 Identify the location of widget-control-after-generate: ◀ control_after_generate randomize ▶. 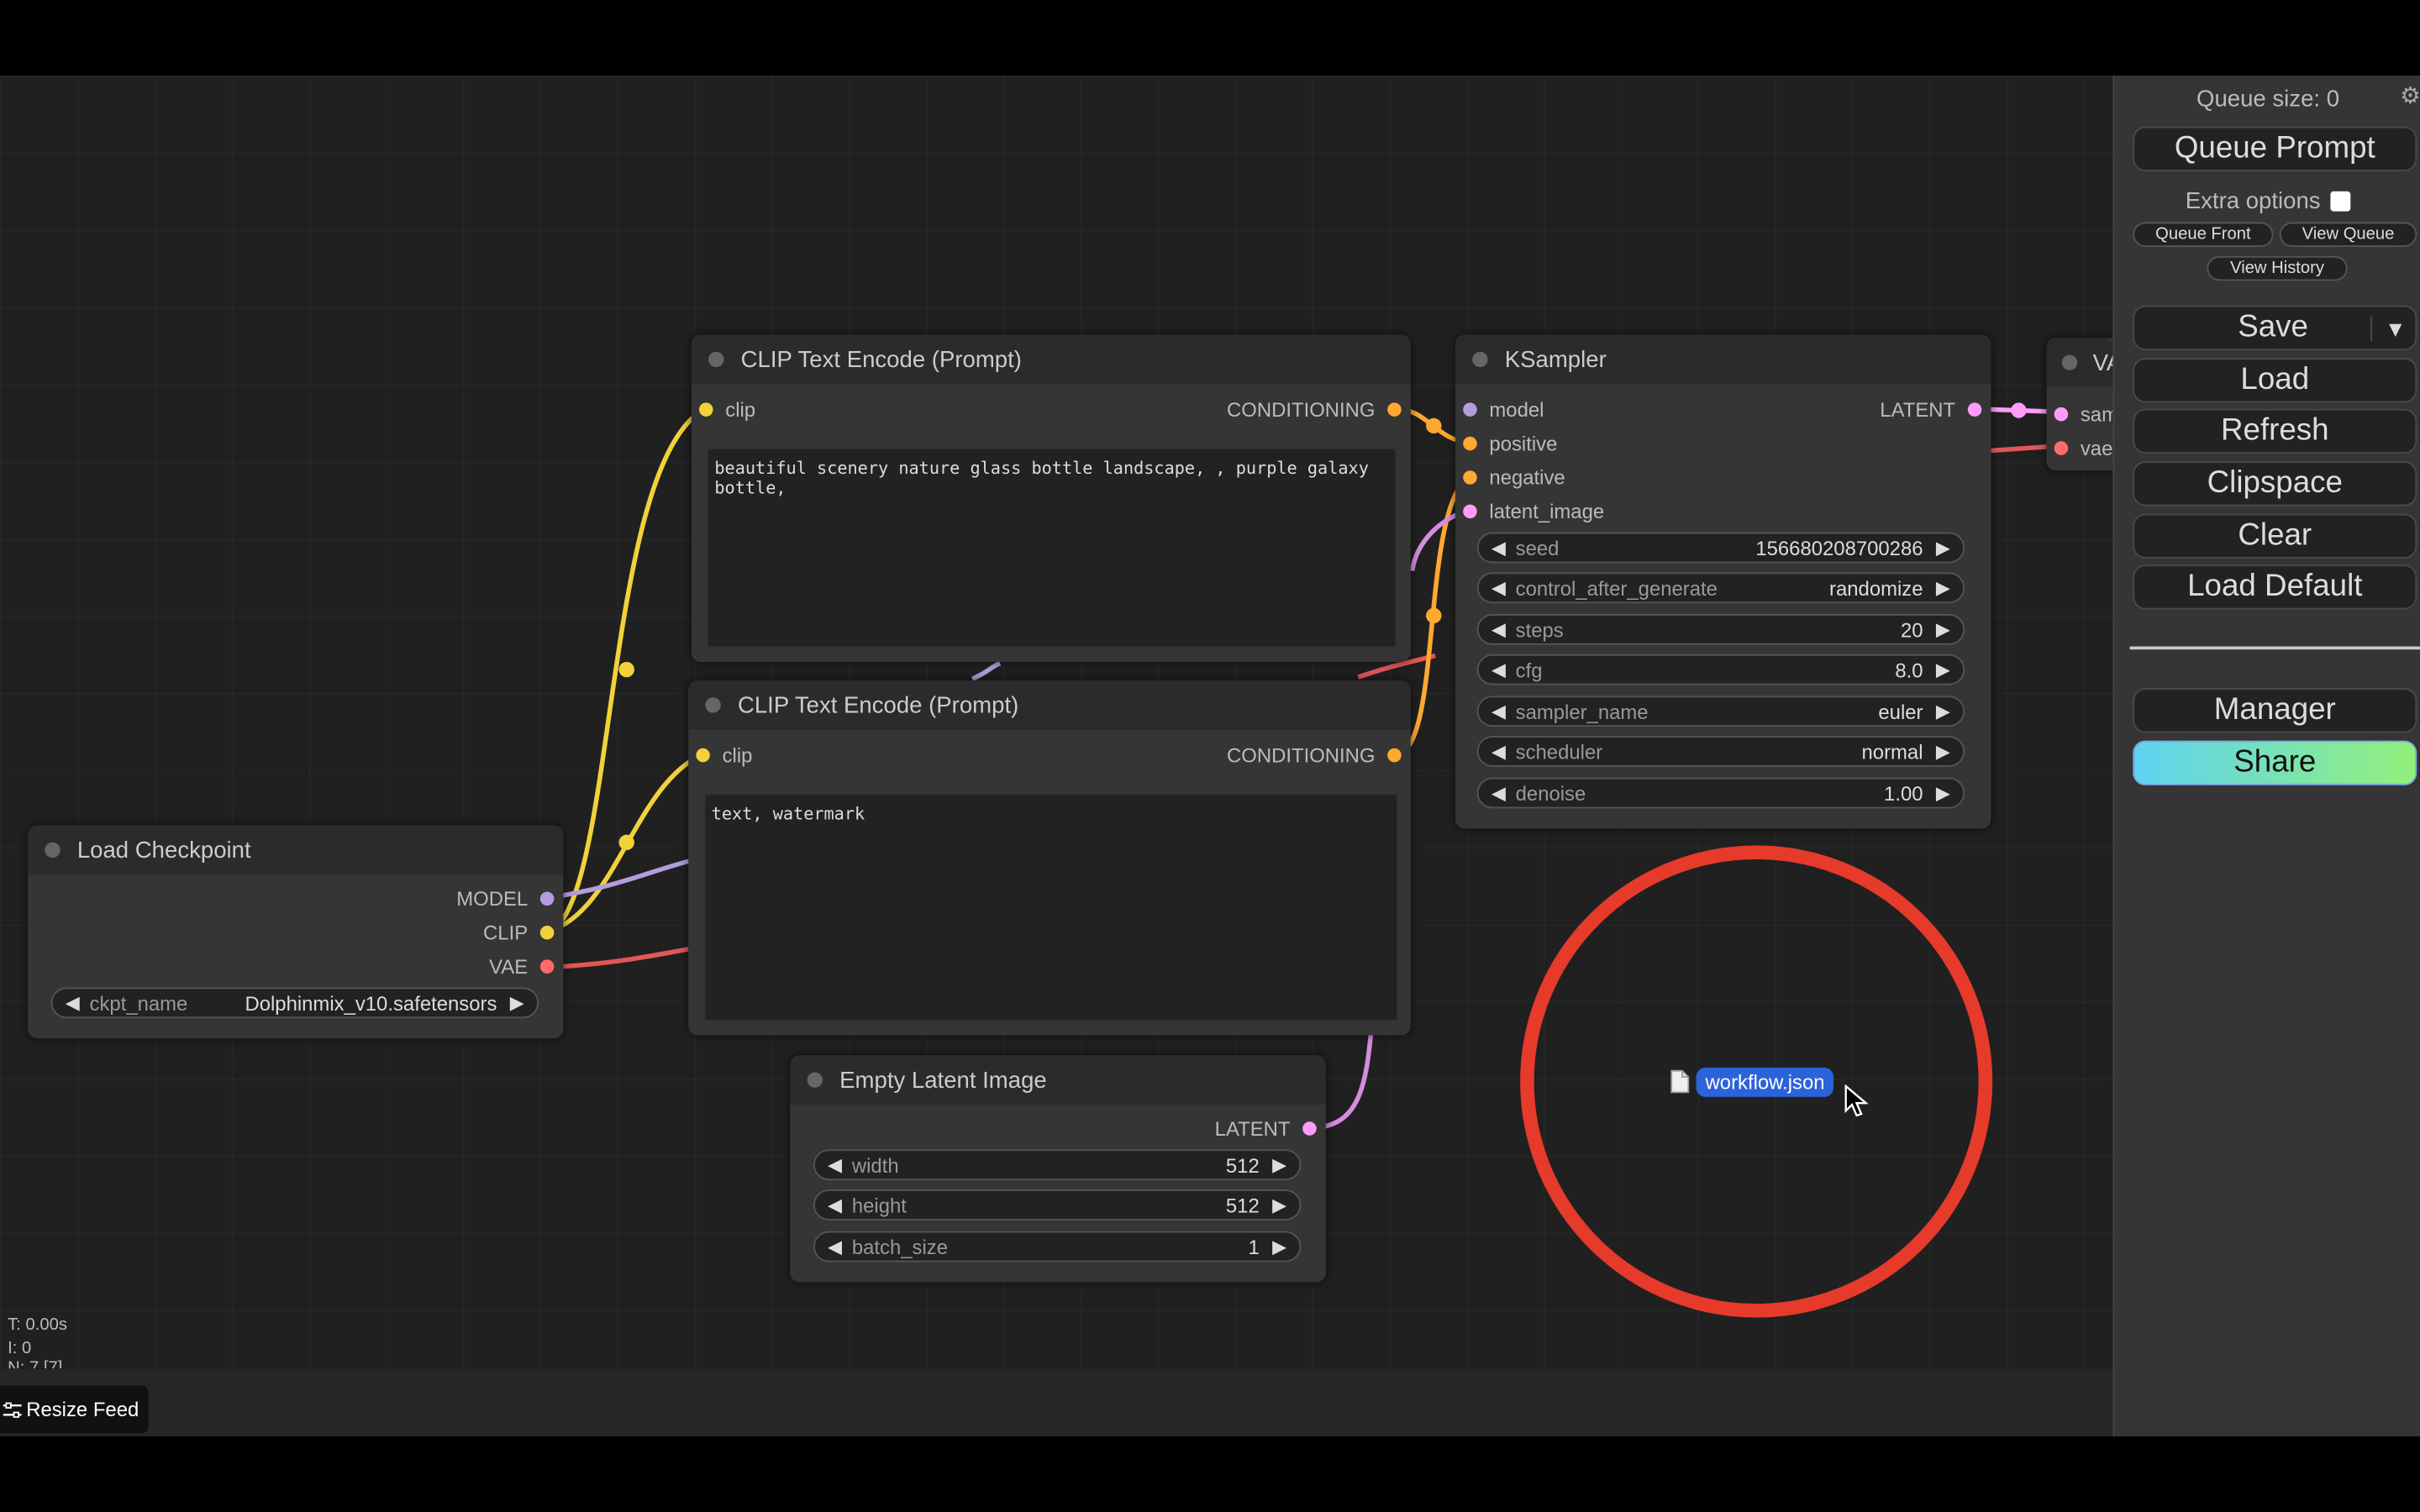
(1720, 588).